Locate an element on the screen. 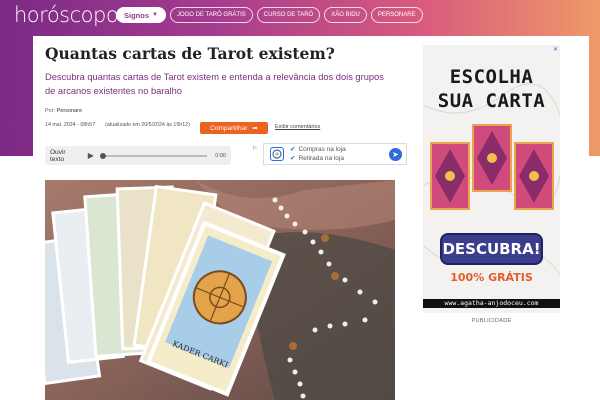  byline-prefix: Por: is located at coordinates (50, 111).